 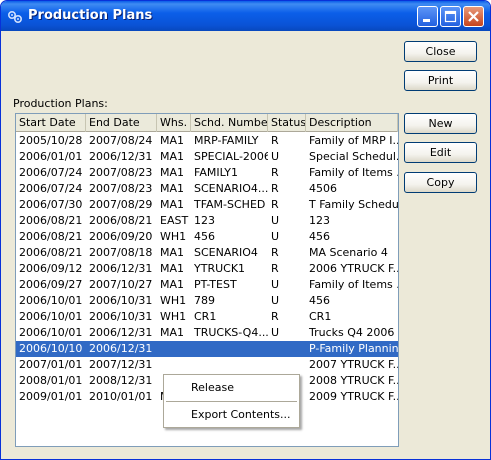 What do you see at coordinates (121, 316) in the screenshot?
I see `cell-end-date: 2006/10/31` at bounding box center [121, 316].